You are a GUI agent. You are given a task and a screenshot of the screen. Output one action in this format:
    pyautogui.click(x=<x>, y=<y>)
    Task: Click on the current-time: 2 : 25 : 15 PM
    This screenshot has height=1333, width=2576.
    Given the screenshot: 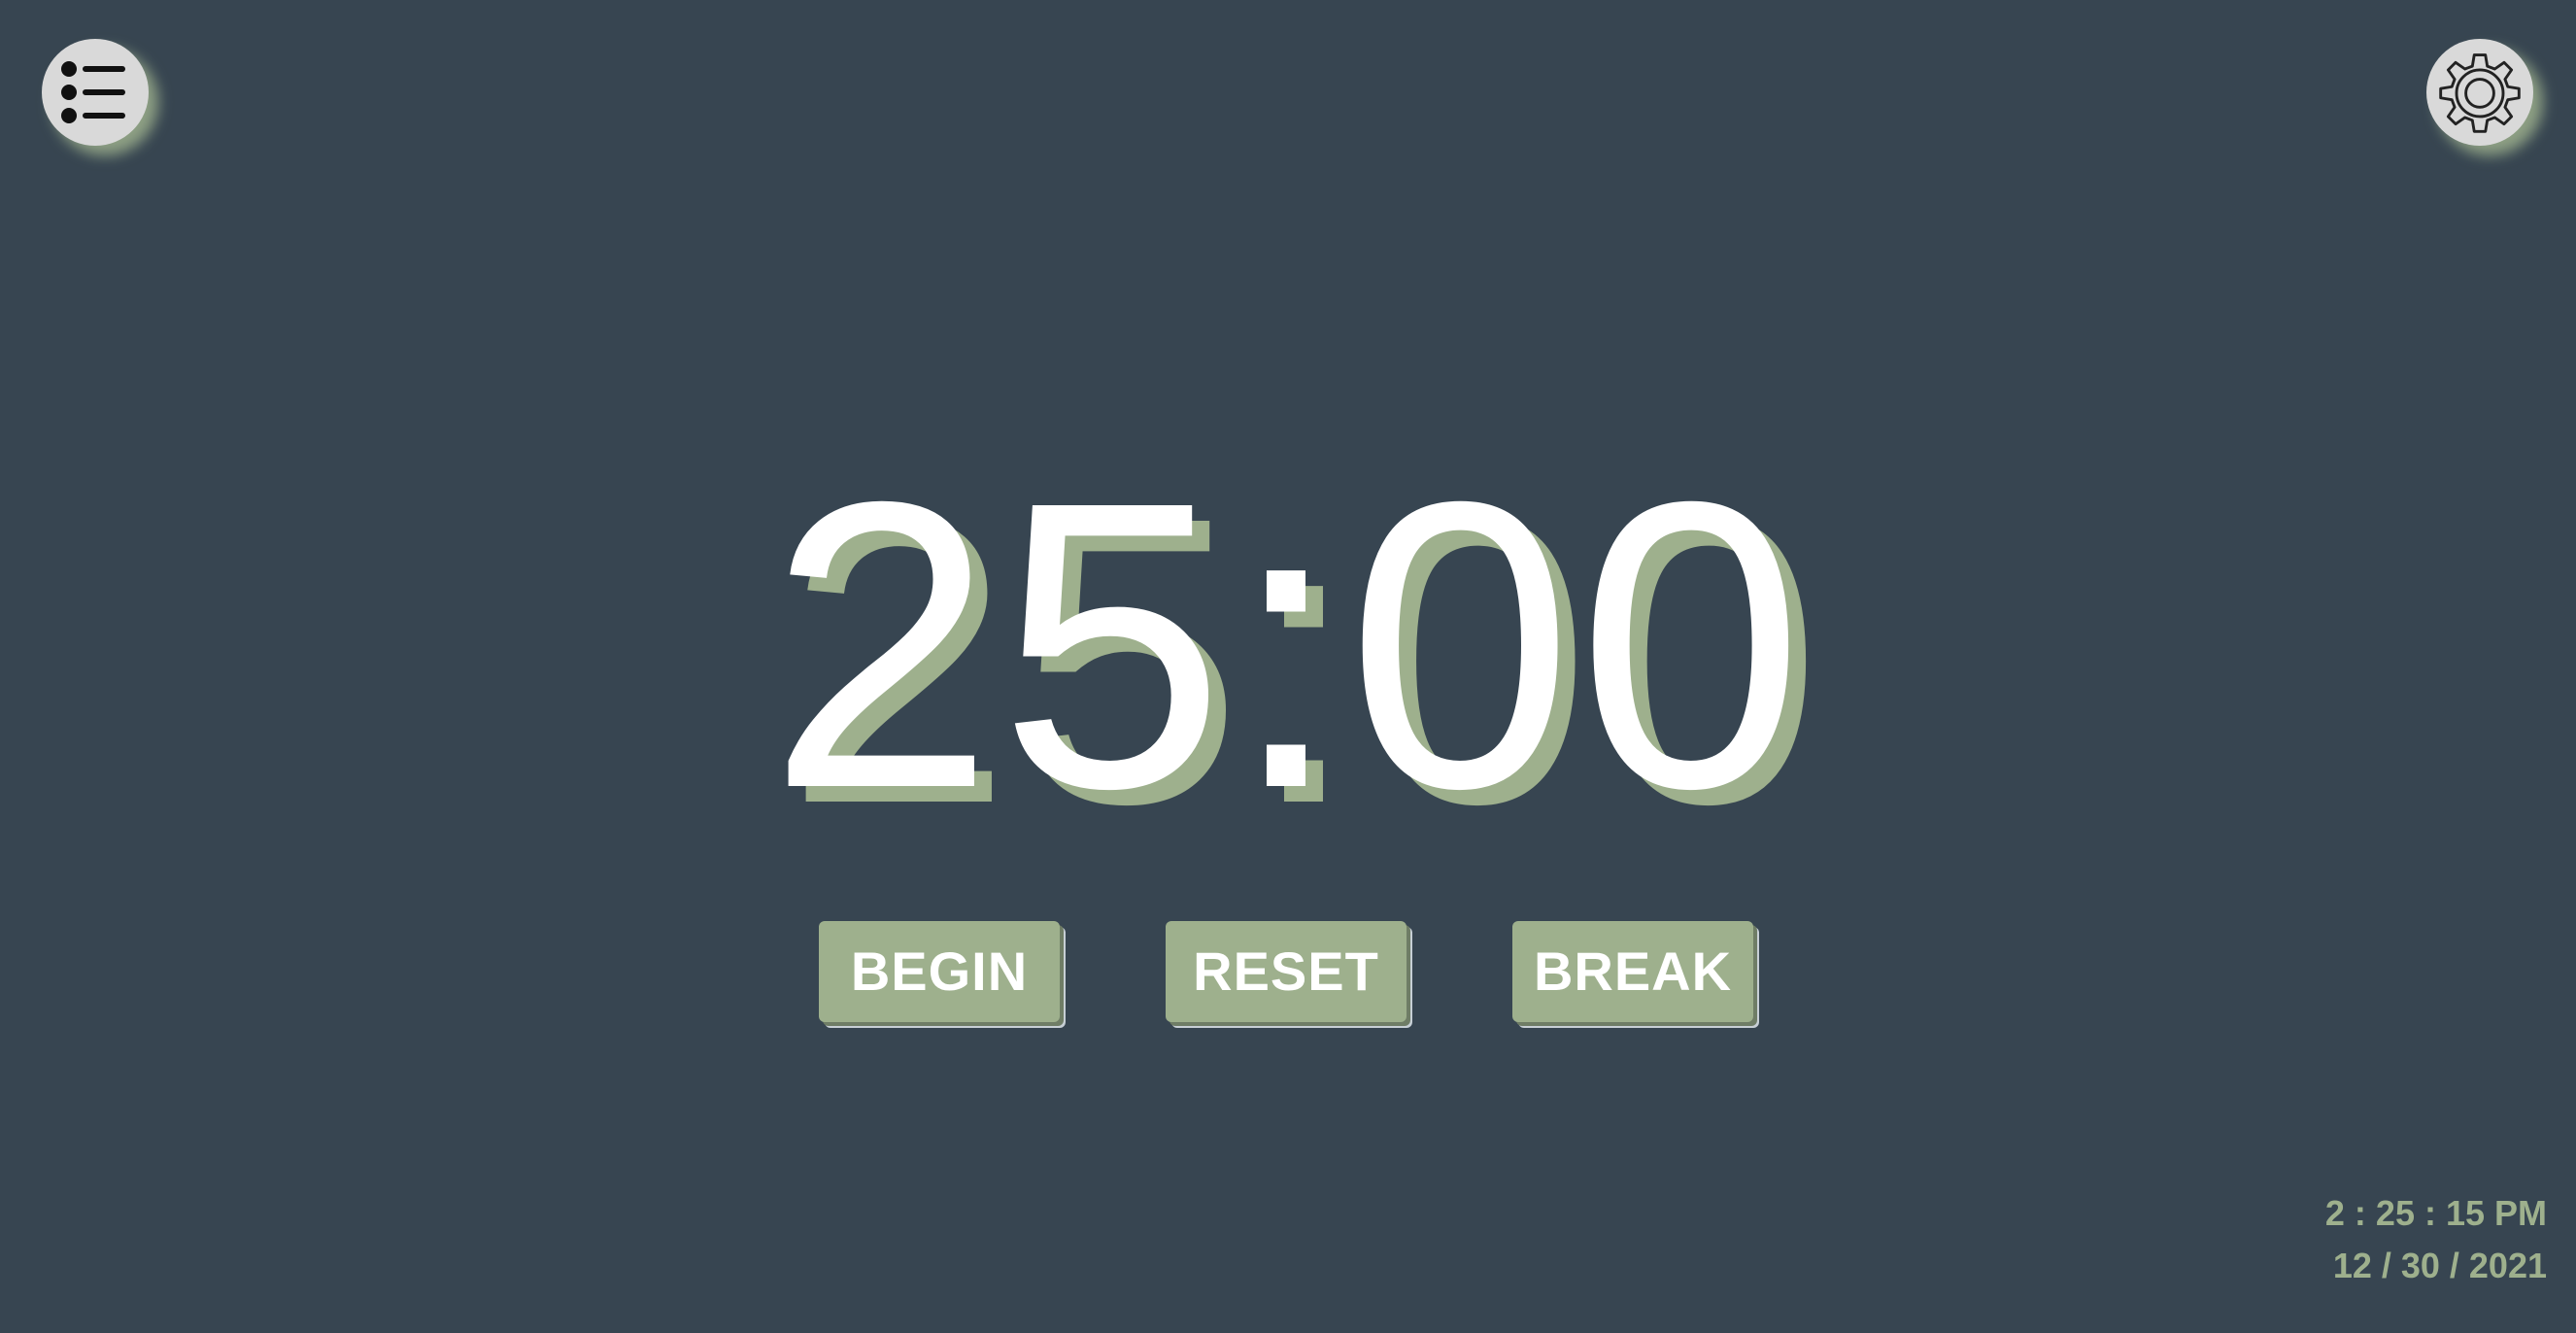 What is the action you would take?
    pyautogui.click(x=2435, y=1213)
    